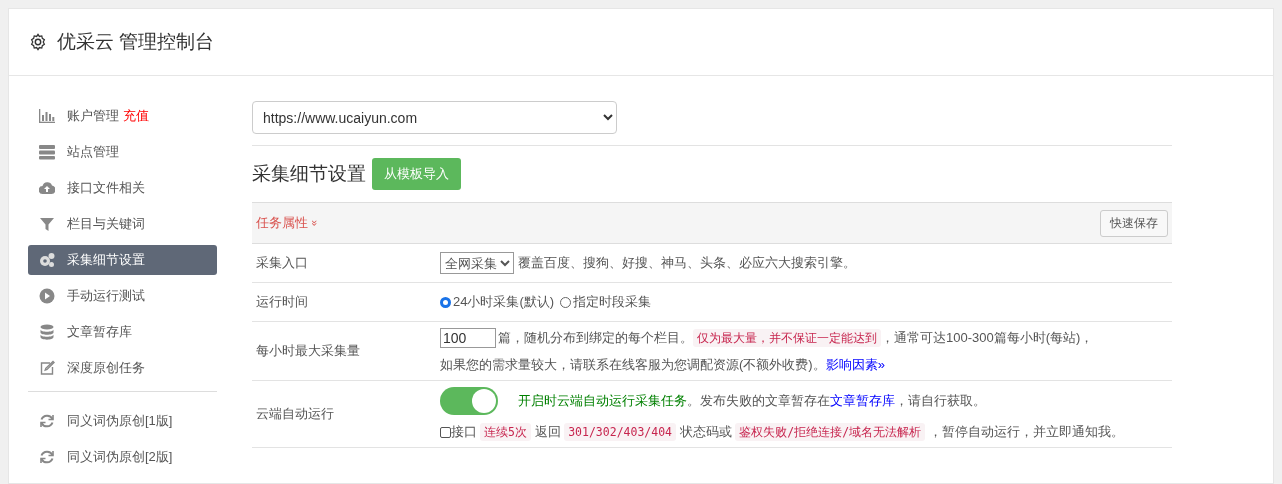 Image resolution: width=1282 pixels, height=484 pixels. Describe the element at coordinates (47, 260) in the screenshot. I see `gears-icon` at that location.